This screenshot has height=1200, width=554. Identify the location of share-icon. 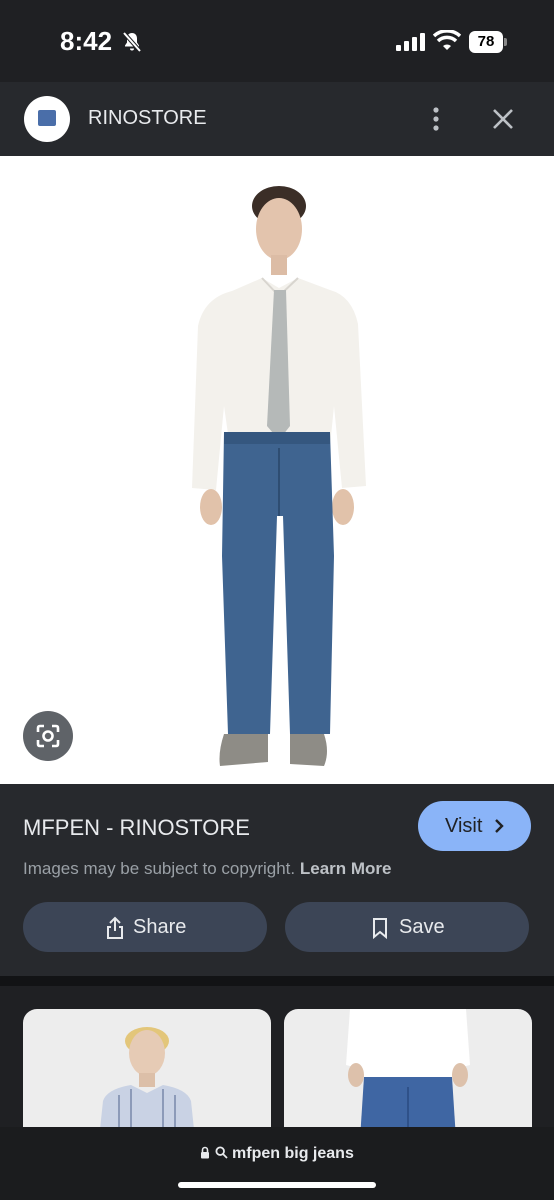
(115, 927).